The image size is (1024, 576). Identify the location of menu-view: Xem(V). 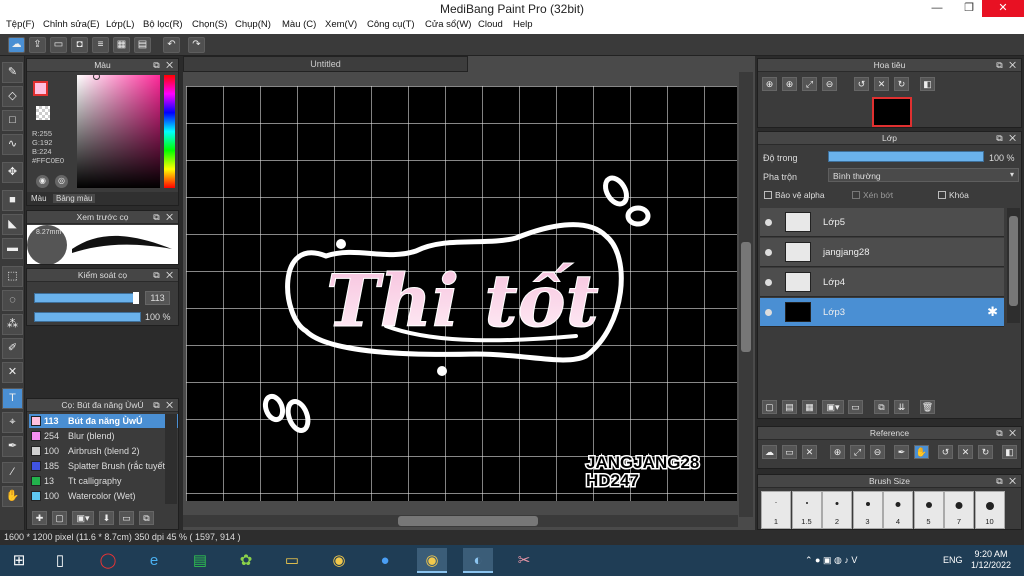
(341, 24).